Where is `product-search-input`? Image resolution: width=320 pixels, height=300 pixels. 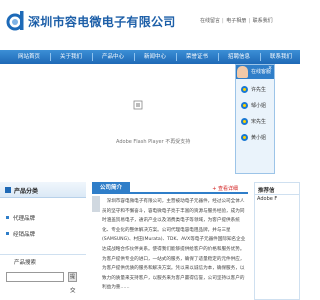 product-search-input is located at coordinates (35, 277).